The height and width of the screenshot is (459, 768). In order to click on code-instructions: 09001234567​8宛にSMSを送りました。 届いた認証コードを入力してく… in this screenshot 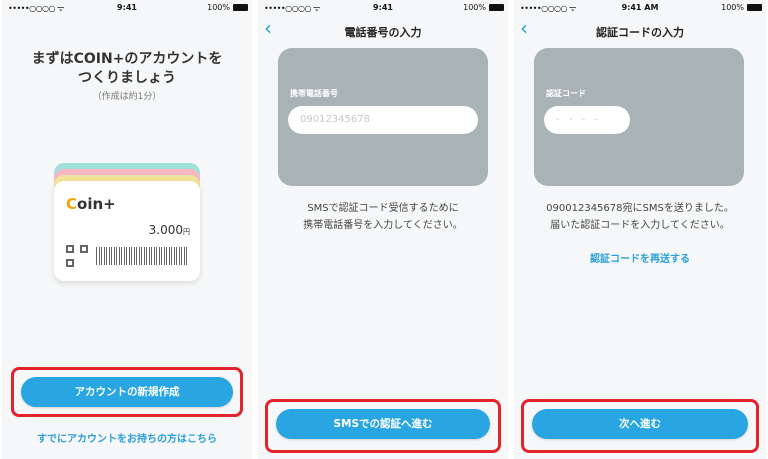, I will do `click(640, 217)`.